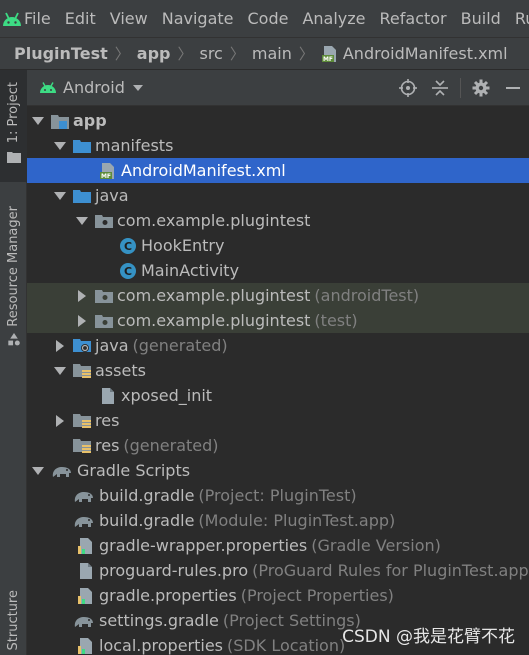 Image resolution: width=529 pixels, height=655 pixels. Describe the element at coordinates (48, 87) in the screenshot. I see `android-icon` at that location.